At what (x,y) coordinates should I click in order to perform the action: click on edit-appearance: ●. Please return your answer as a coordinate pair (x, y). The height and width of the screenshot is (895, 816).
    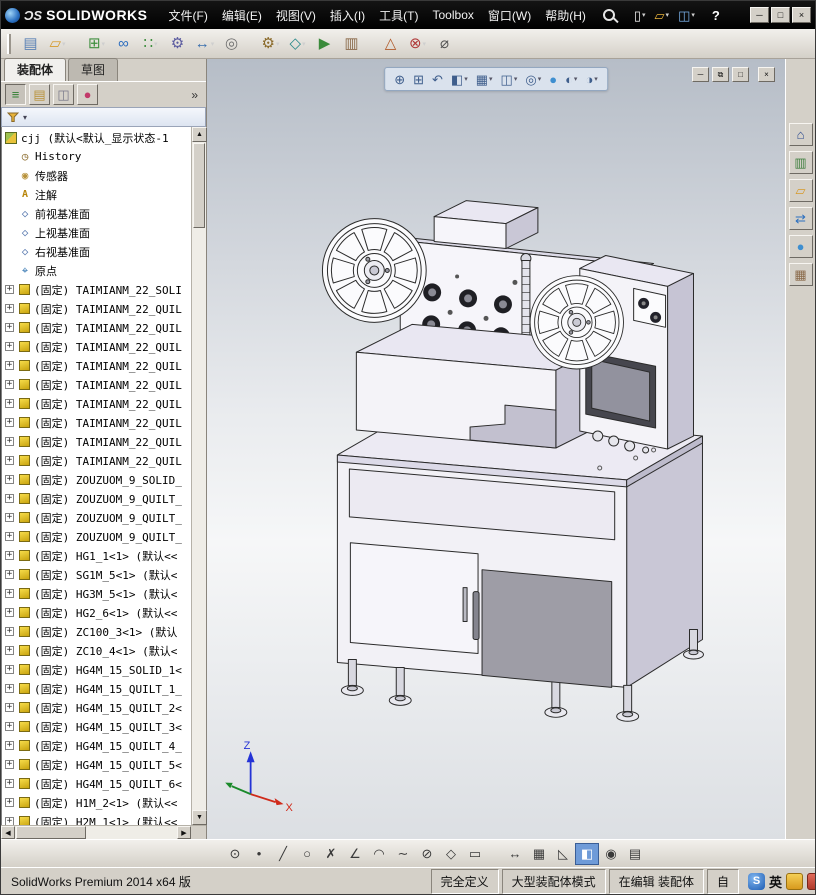
    Looking at the image, I should click on (553, 79).